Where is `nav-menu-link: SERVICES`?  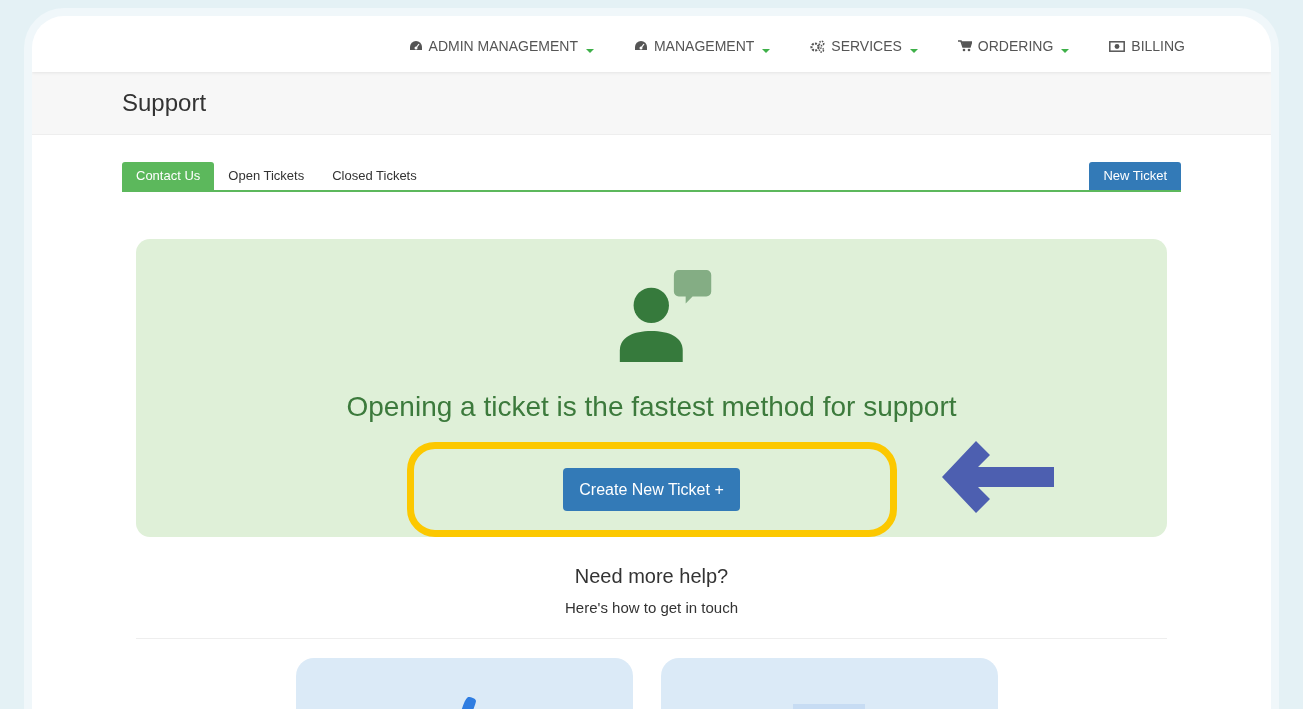 nav-menu-link: SERVICES is located at coordinates (864, 44).